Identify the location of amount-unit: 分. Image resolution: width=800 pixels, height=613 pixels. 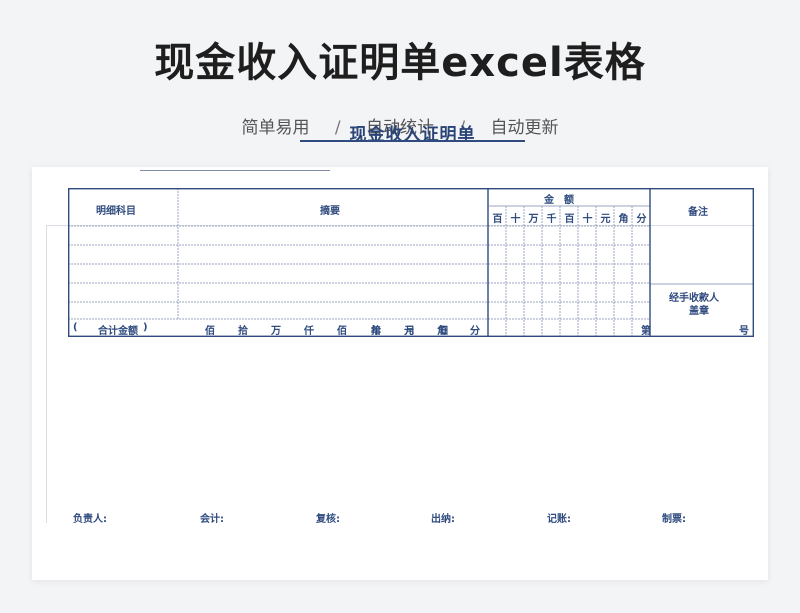
(641, 219).